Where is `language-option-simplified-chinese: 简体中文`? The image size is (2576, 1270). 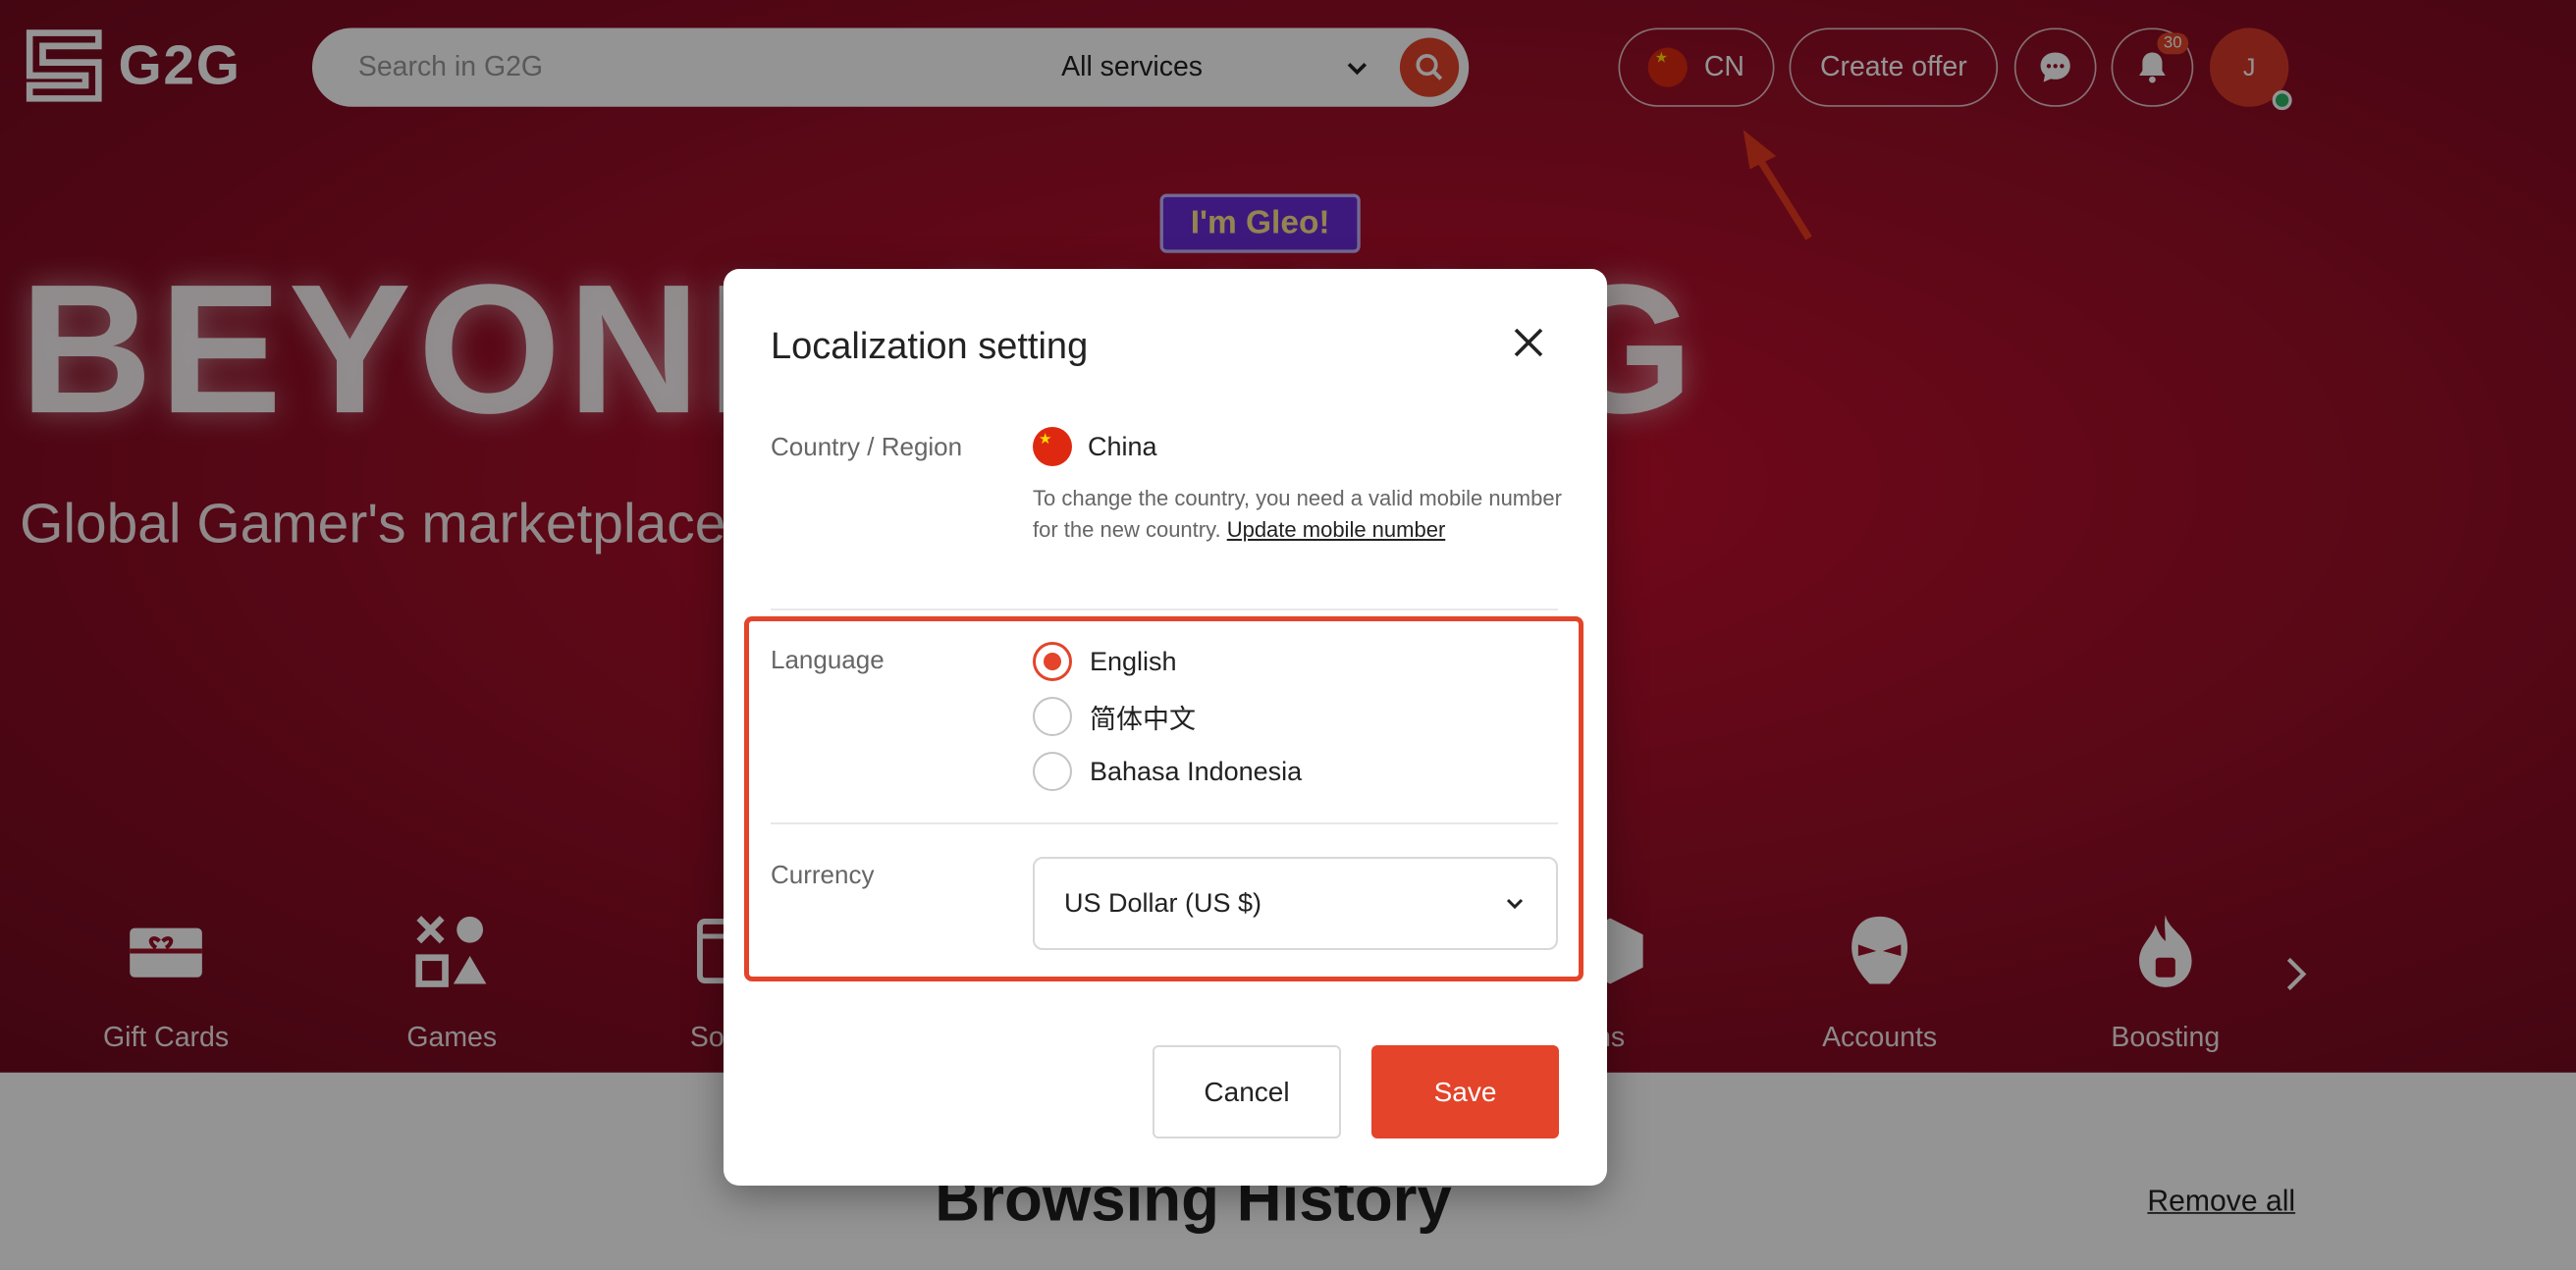
language-option-simplified-chinese: 简体中文 is located at coordinates (1114, 716).